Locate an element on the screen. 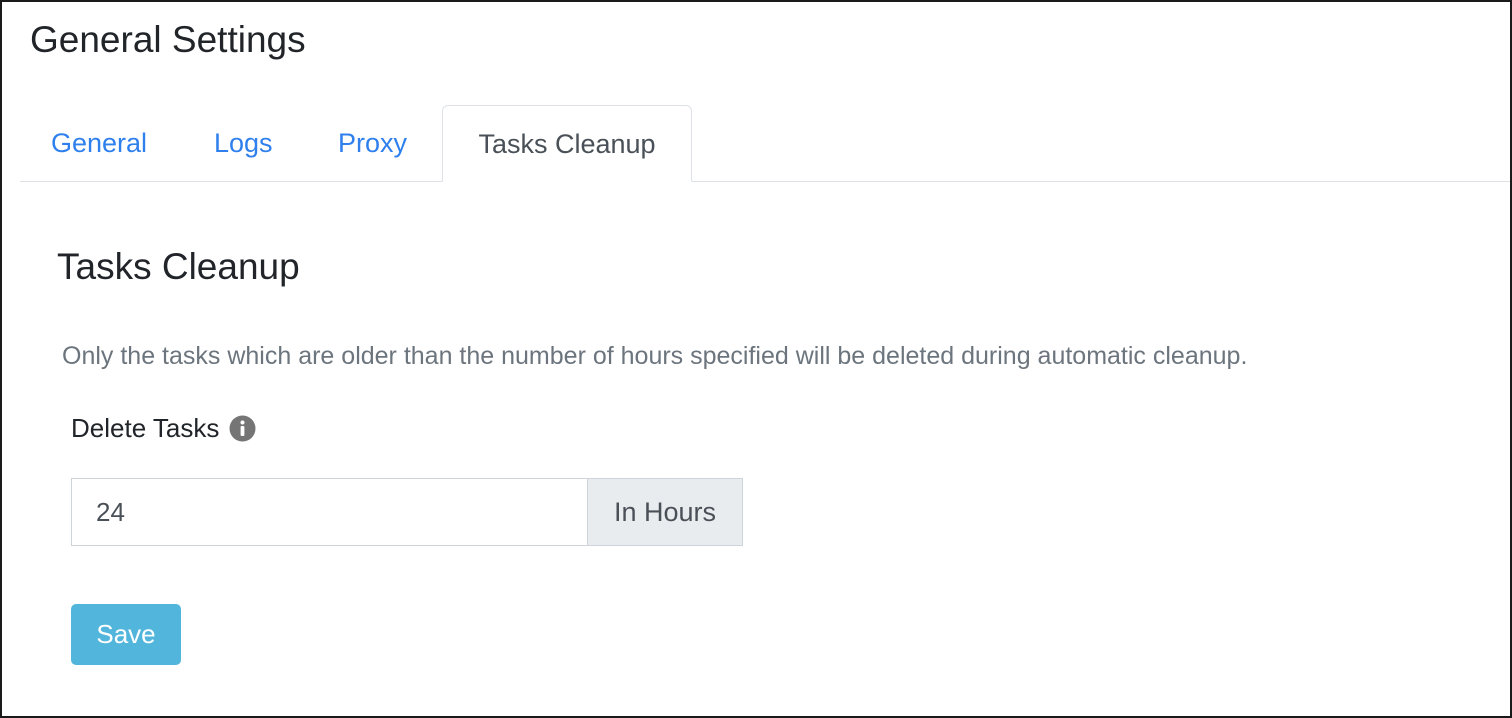 Image resolution: width=1512 pixels, height=718 pixels. save-button: Save is located at coordinates (126, 634).